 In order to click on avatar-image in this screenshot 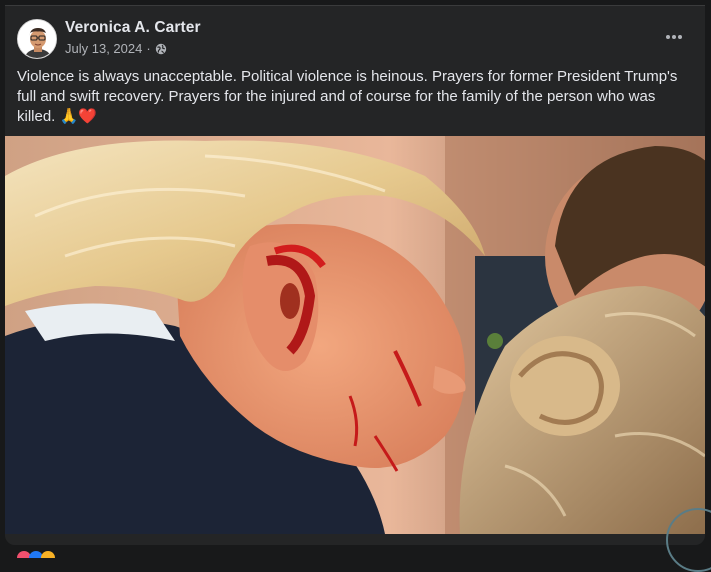, I will do `click(37, 39)`.